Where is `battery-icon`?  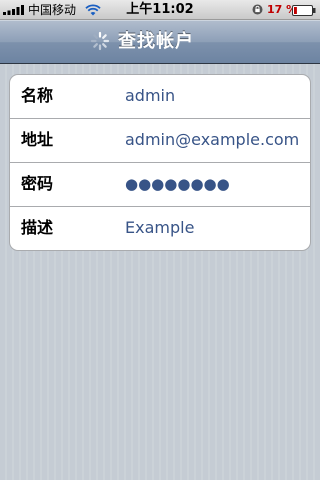
battery-icon is located at coordinates (304, 10).